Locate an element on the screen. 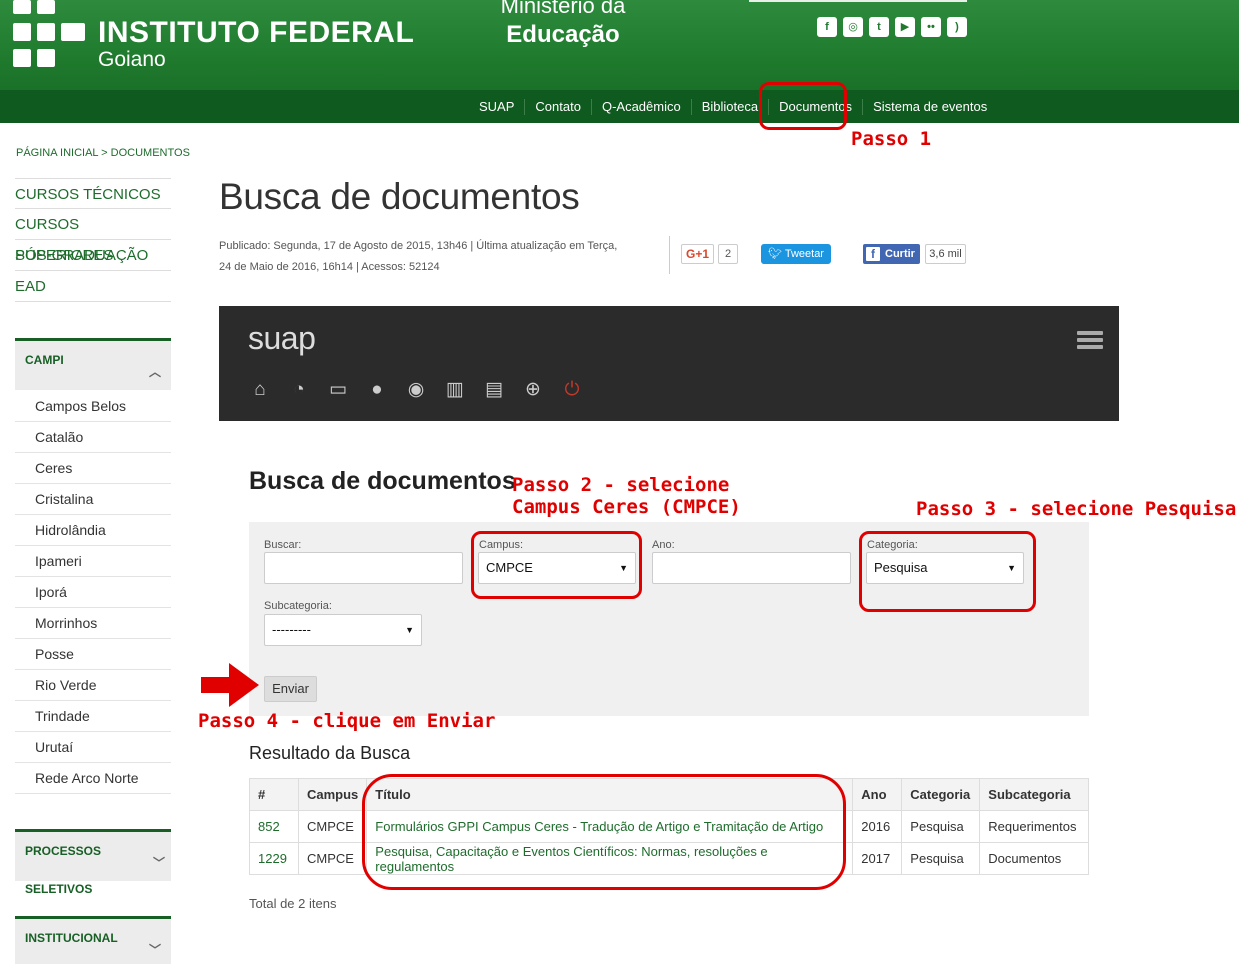 This screenshot has height=964, width=1239. column-header: Ano is located at coordinates (877, 794).